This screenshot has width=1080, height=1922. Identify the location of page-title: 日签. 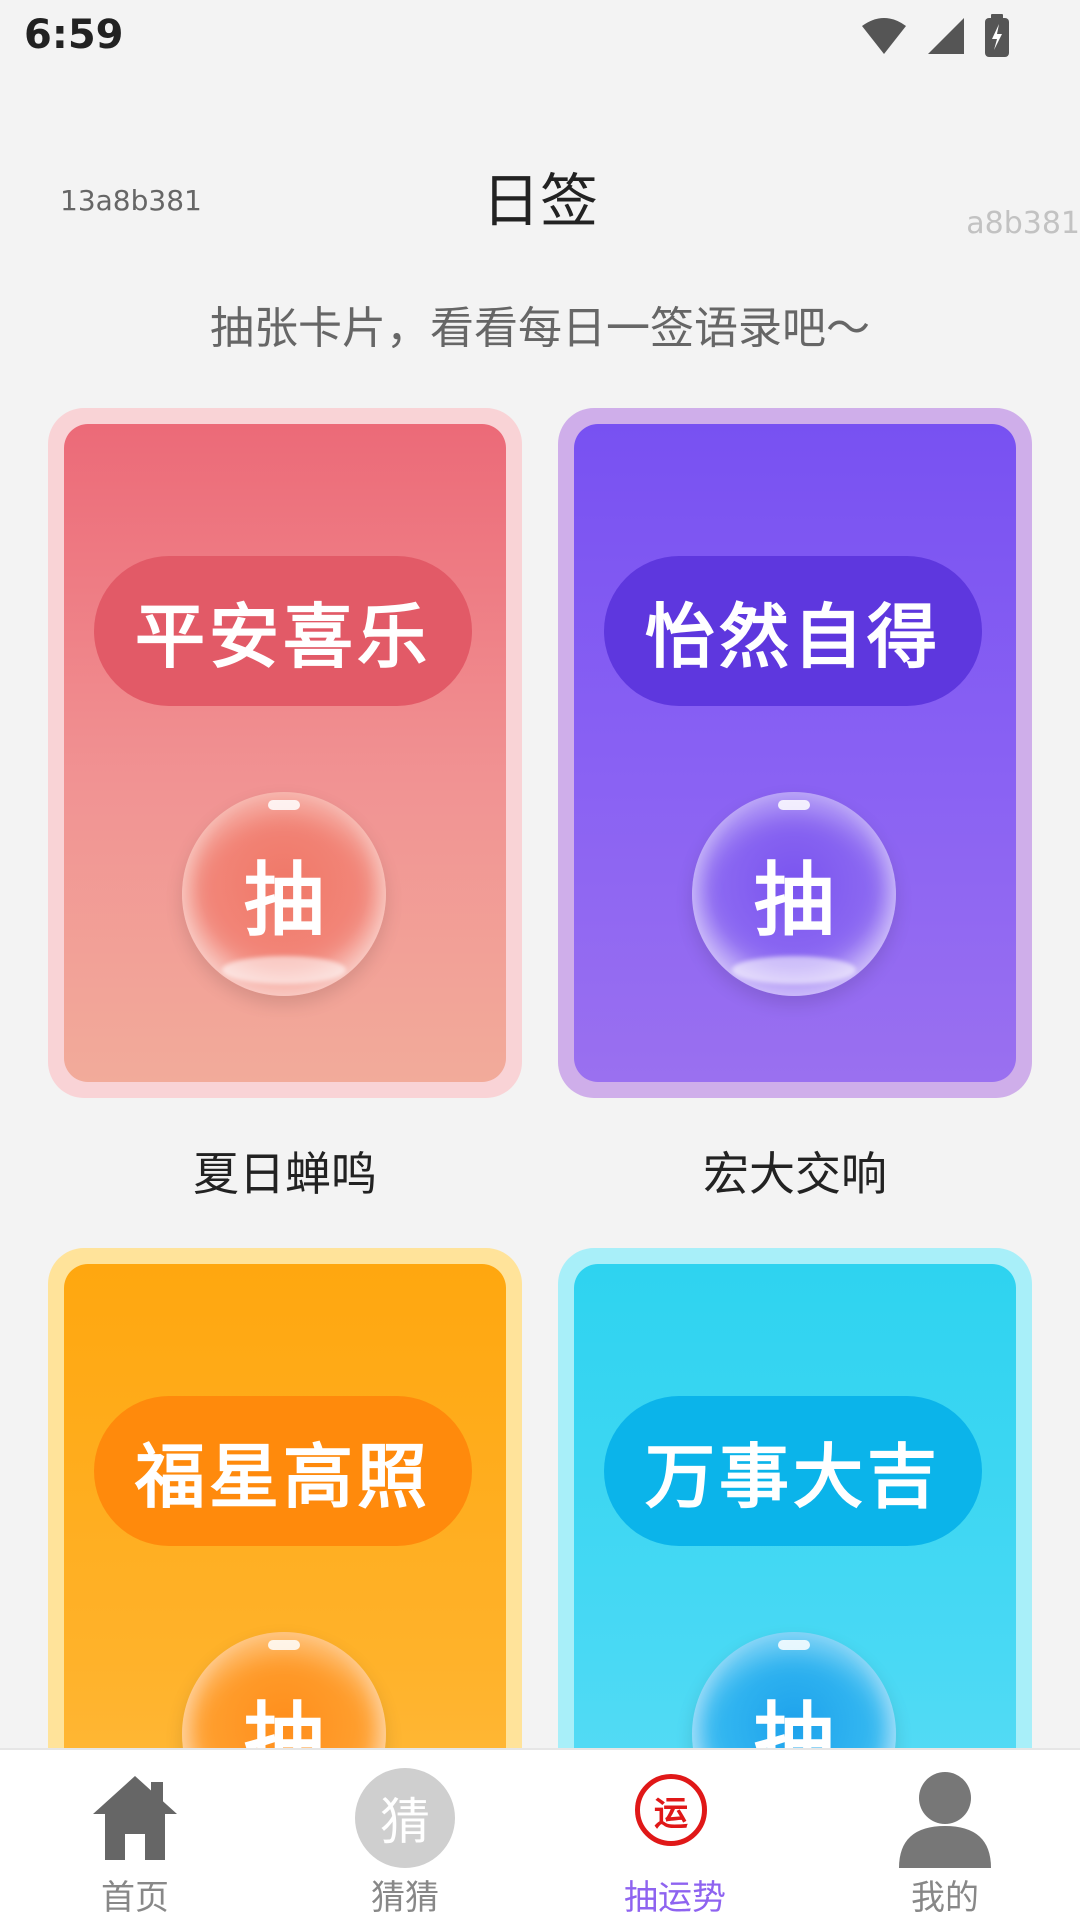
(539, 201).